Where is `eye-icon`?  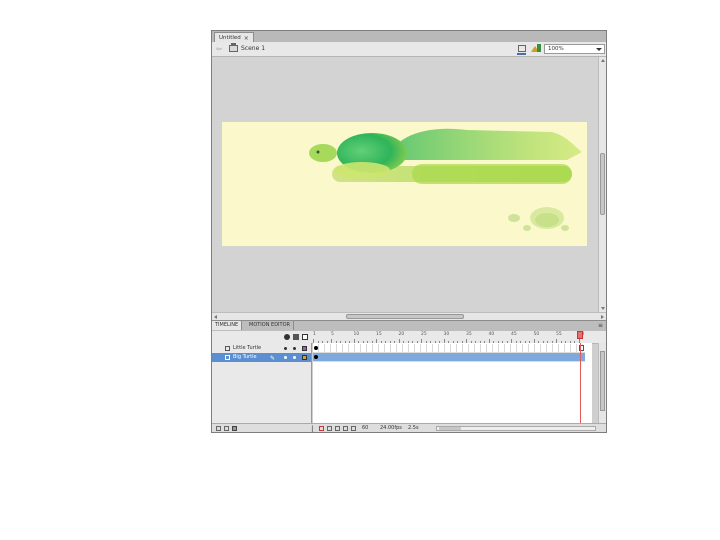
eye-icon is located at coordinates (287, 337).